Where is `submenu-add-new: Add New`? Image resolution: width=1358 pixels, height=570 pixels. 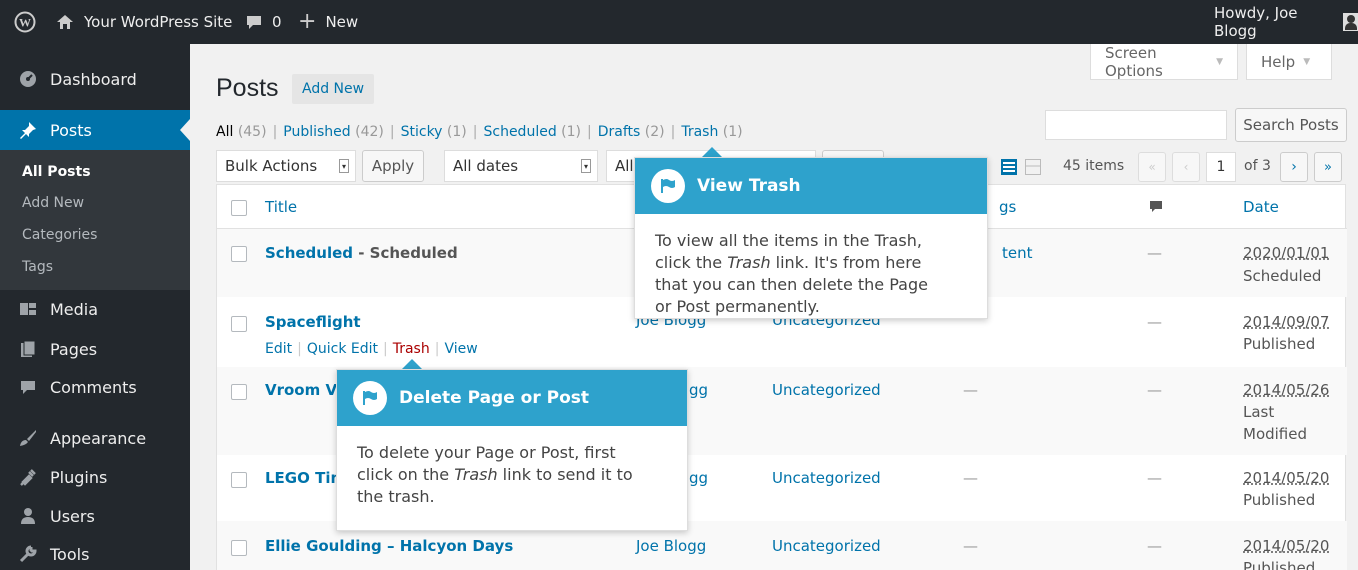
submenu-add-new: Add New is located at coordinates (53, 203).